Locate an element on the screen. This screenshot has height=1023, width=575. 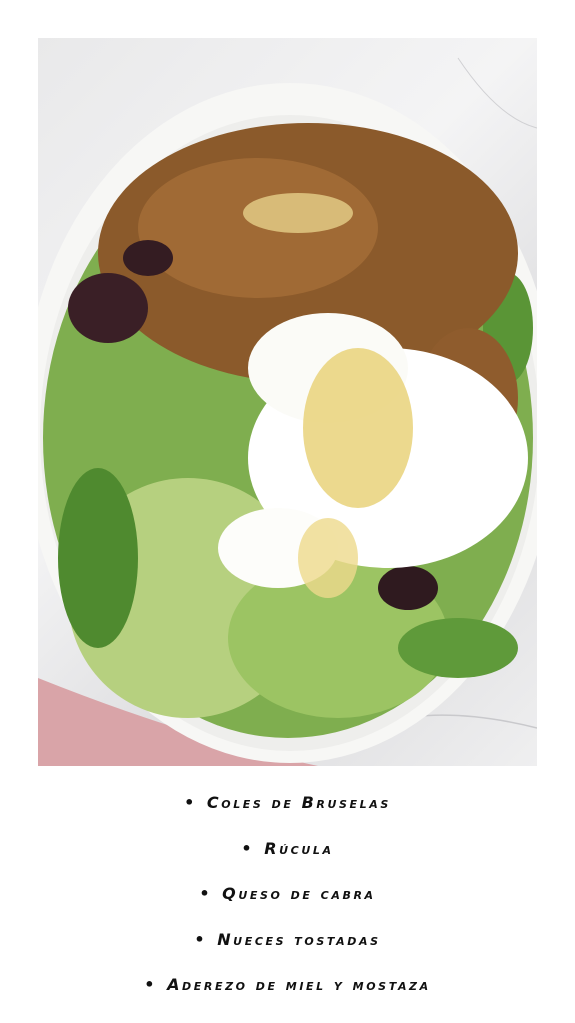
ingredient-label: Aderezo de miel y mostaza is located at coordinates (299, 984).